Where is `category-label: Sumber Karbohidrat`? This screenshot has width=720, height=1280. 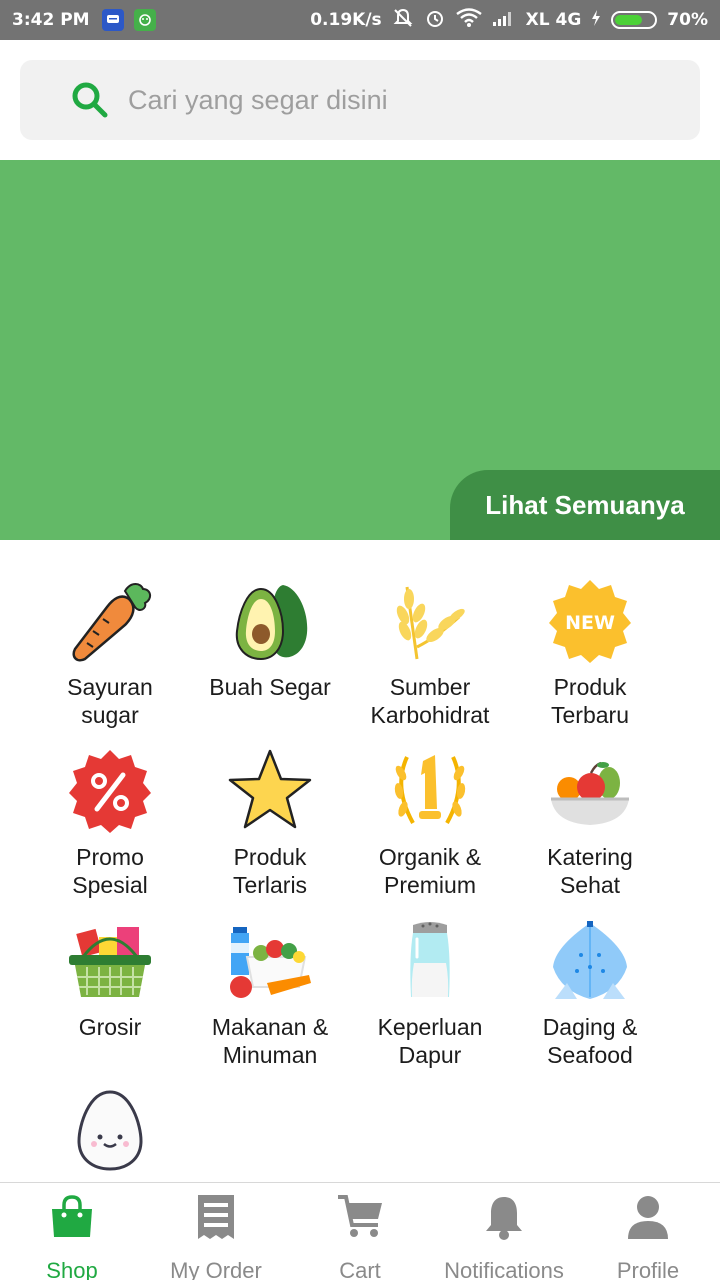 category-label: Sumber Karbohidrat is located at coordinates (430, 701).